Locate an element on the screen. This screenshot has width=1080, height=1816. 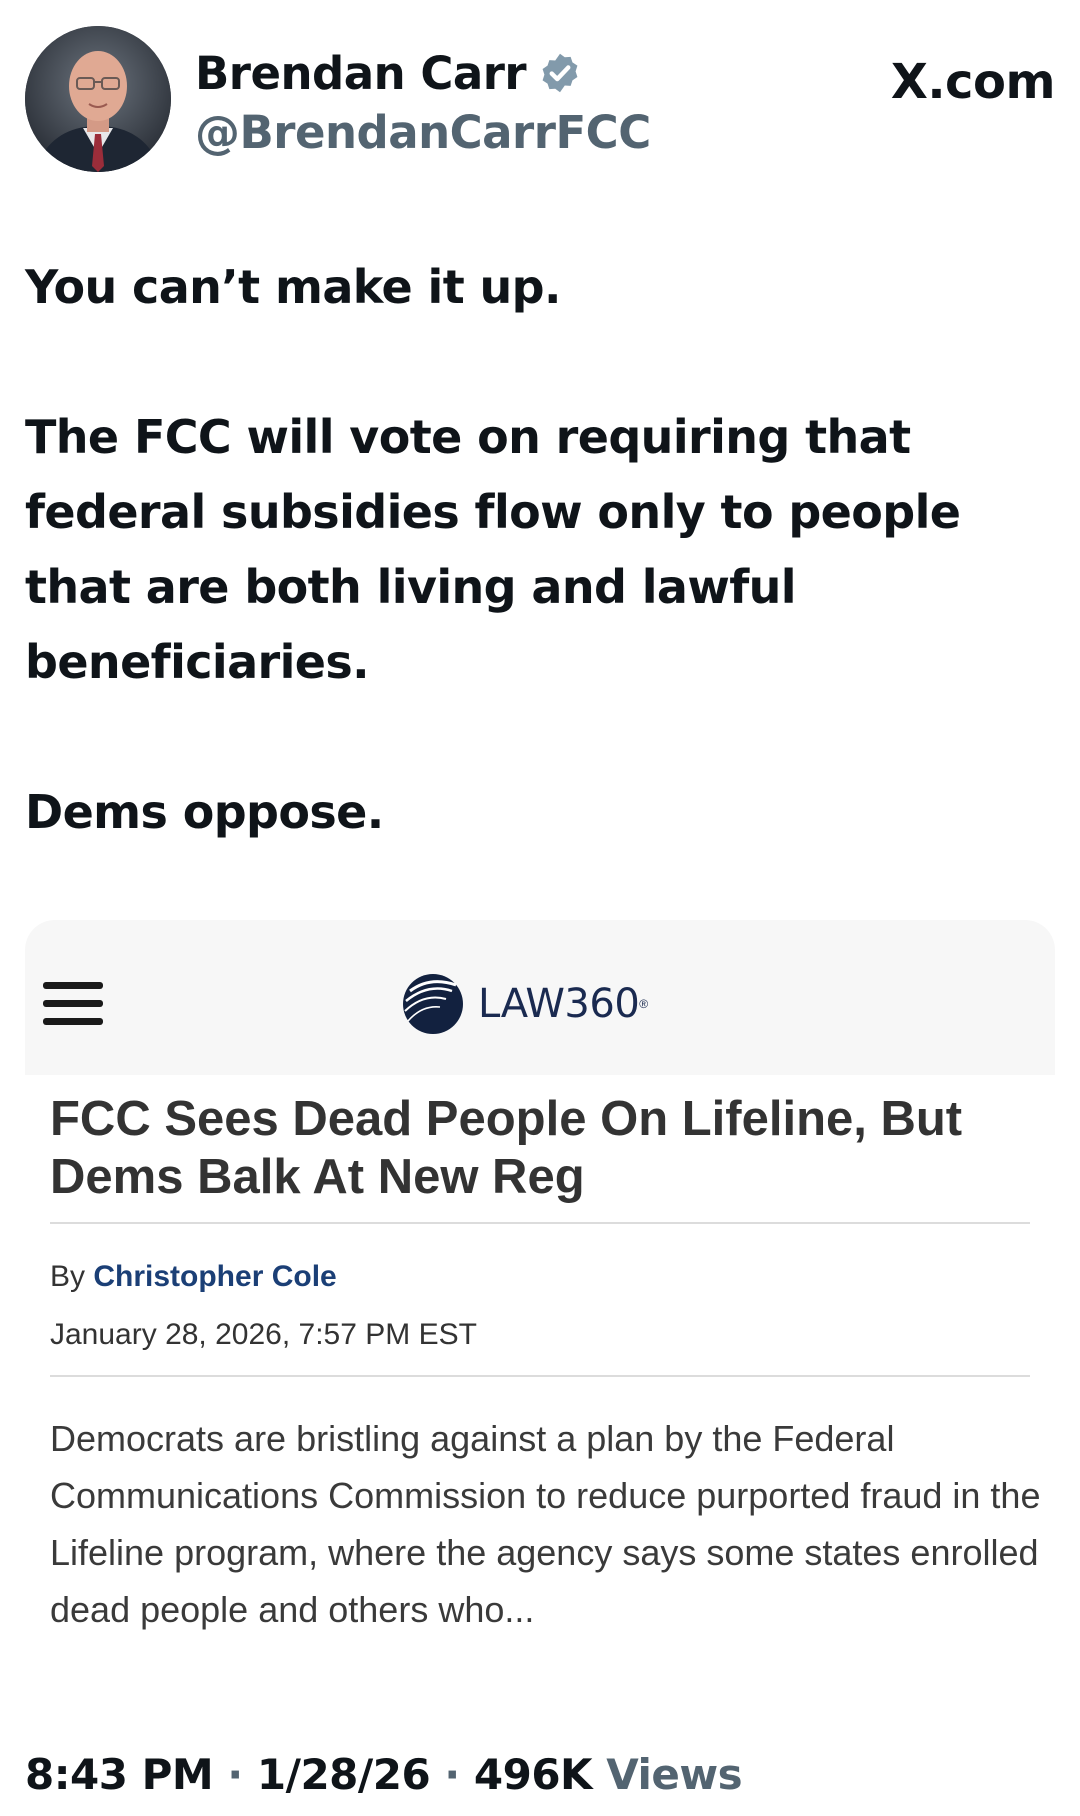
avatar-image is located at coordinates (98, 99).